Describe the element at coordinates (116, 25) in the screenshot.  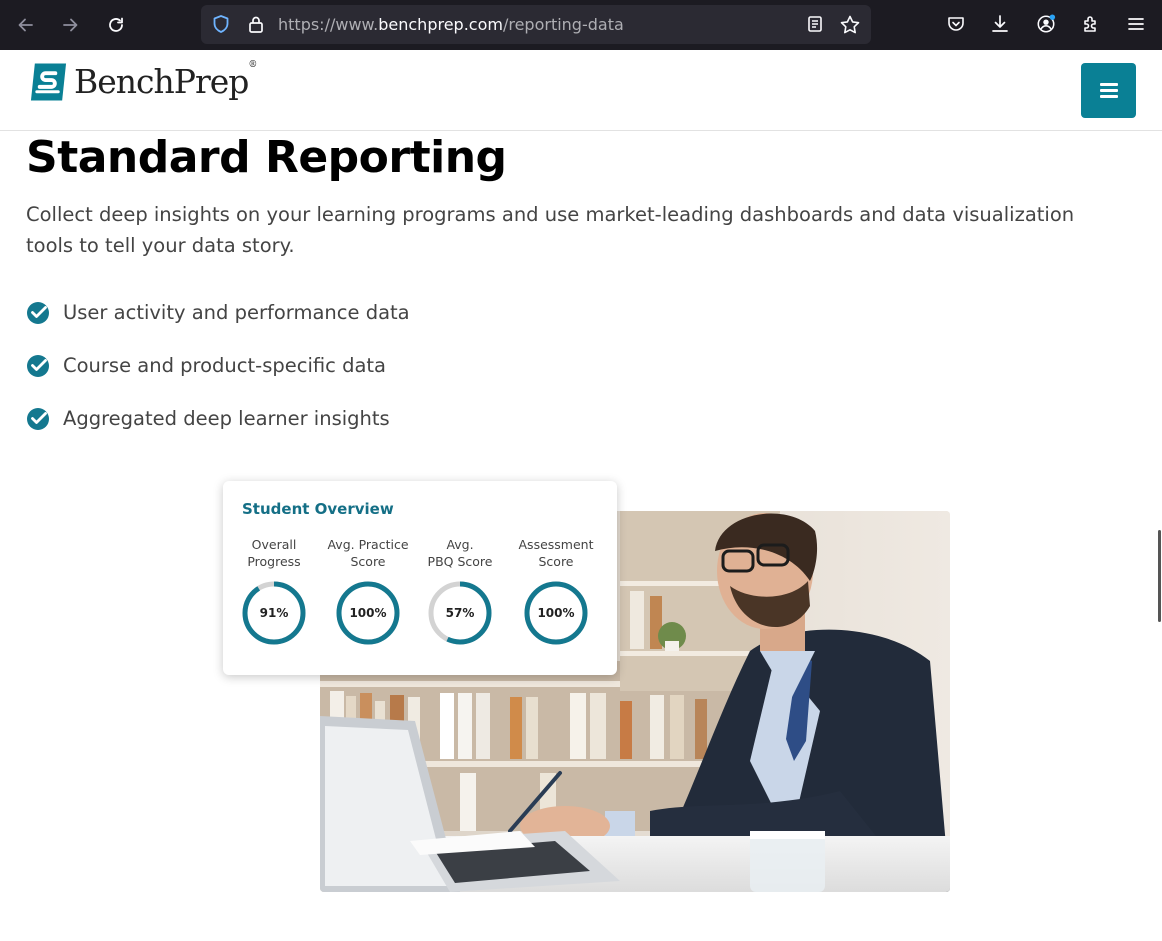
I see `reload-icon` at that location.